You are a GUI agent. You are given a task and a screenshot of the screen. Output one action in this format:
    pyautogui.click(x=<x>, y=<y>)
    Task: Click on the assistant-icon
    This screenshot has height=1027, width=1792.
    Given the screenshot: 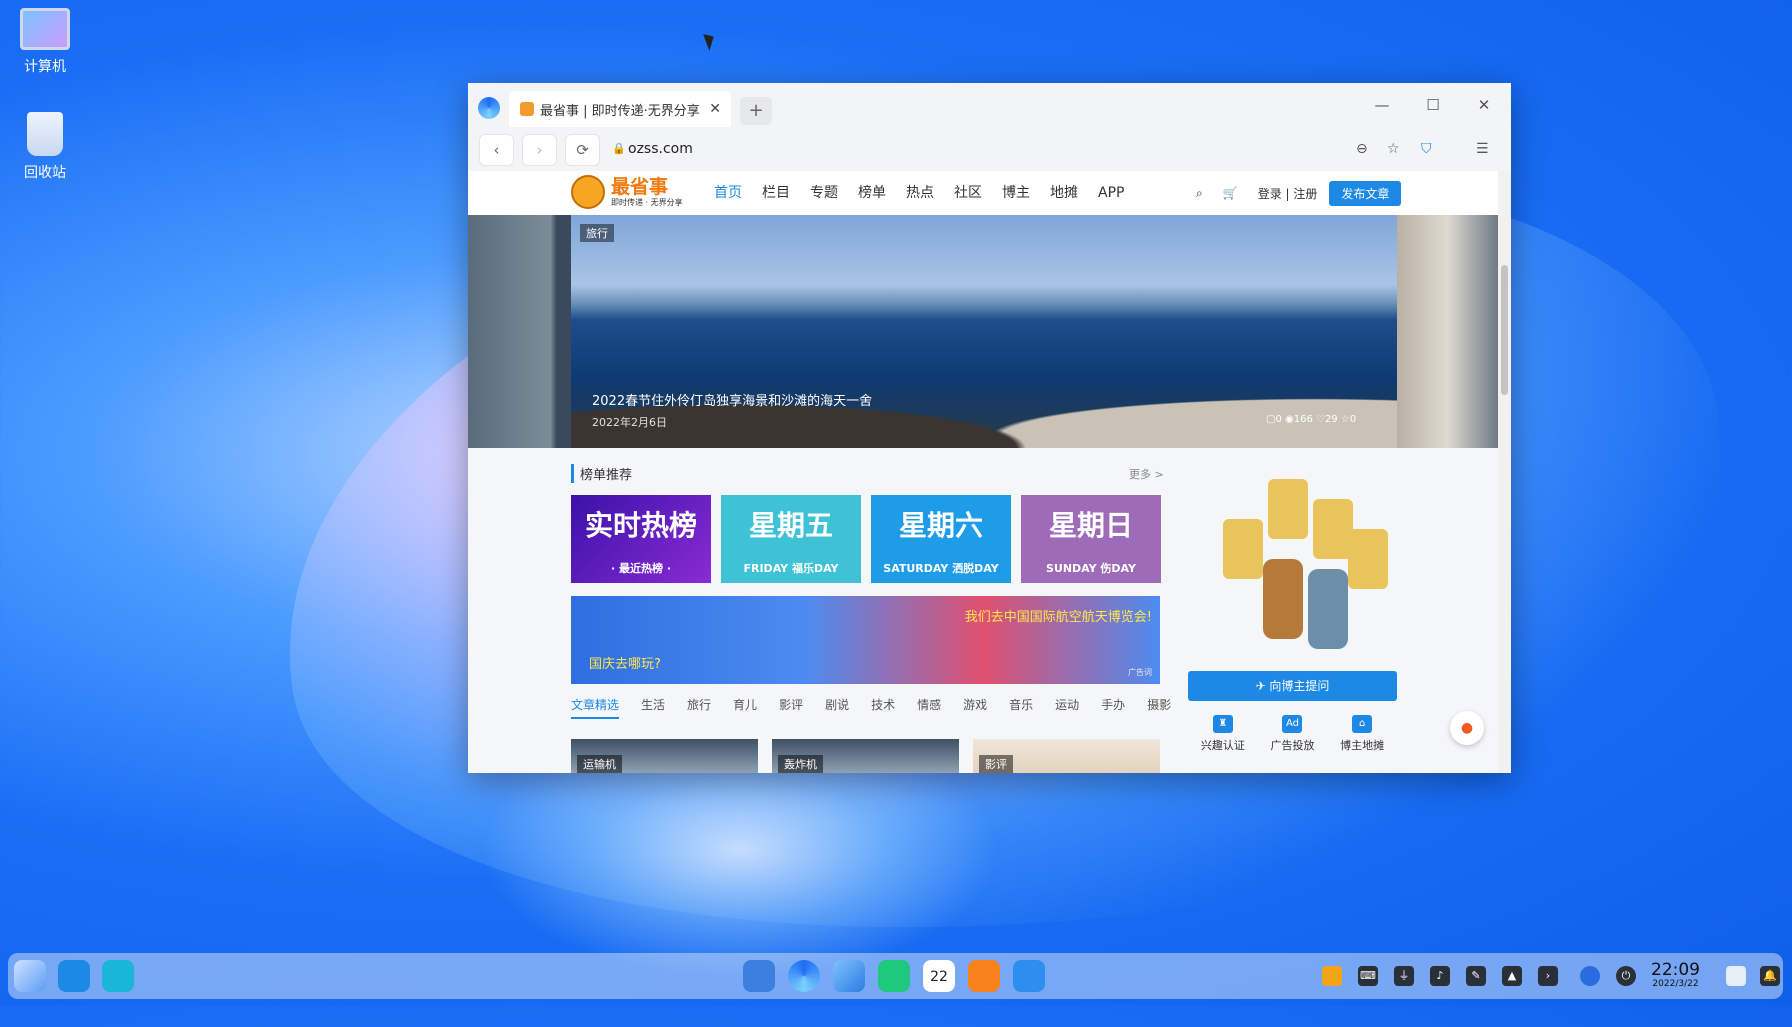 What is the action you would take?
    pyautogui.click(x=1590, y=976)
    